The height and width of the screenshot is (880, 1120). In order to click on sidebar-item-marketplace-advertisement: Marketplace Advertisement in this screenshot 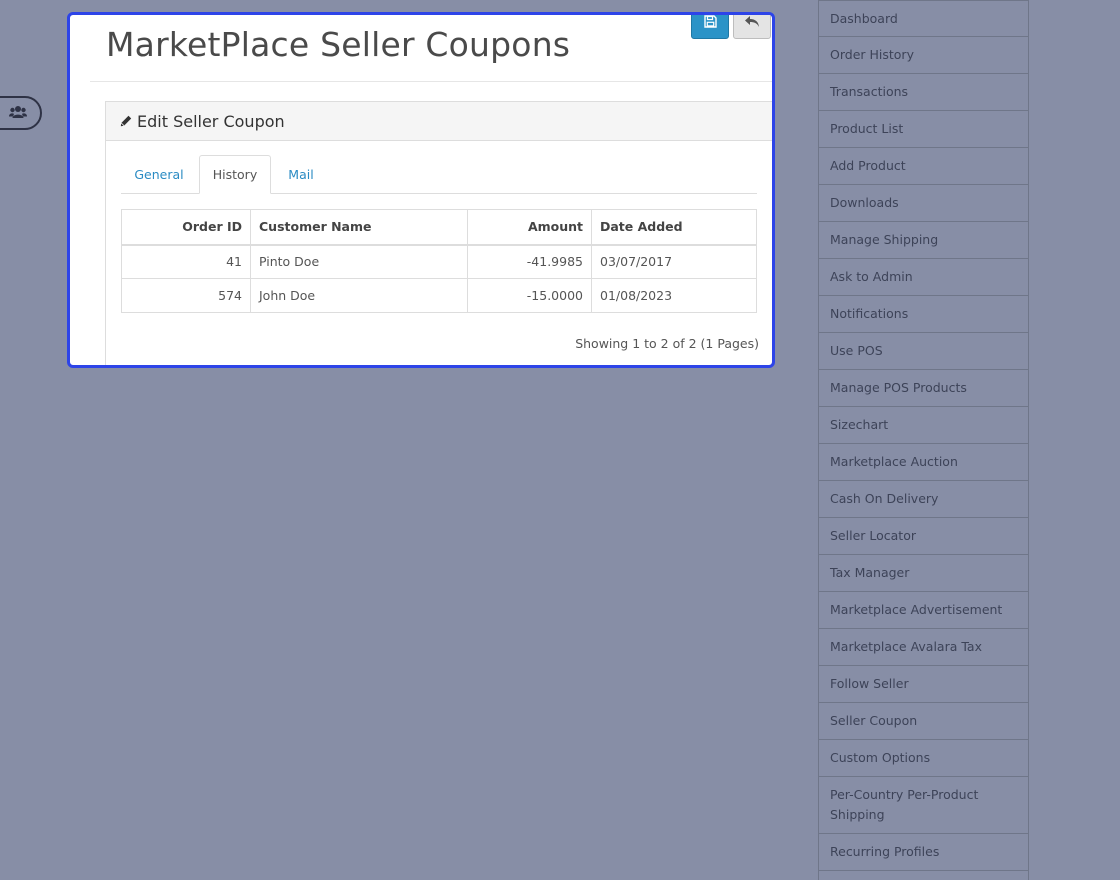, I will do `click(923, 610)`.